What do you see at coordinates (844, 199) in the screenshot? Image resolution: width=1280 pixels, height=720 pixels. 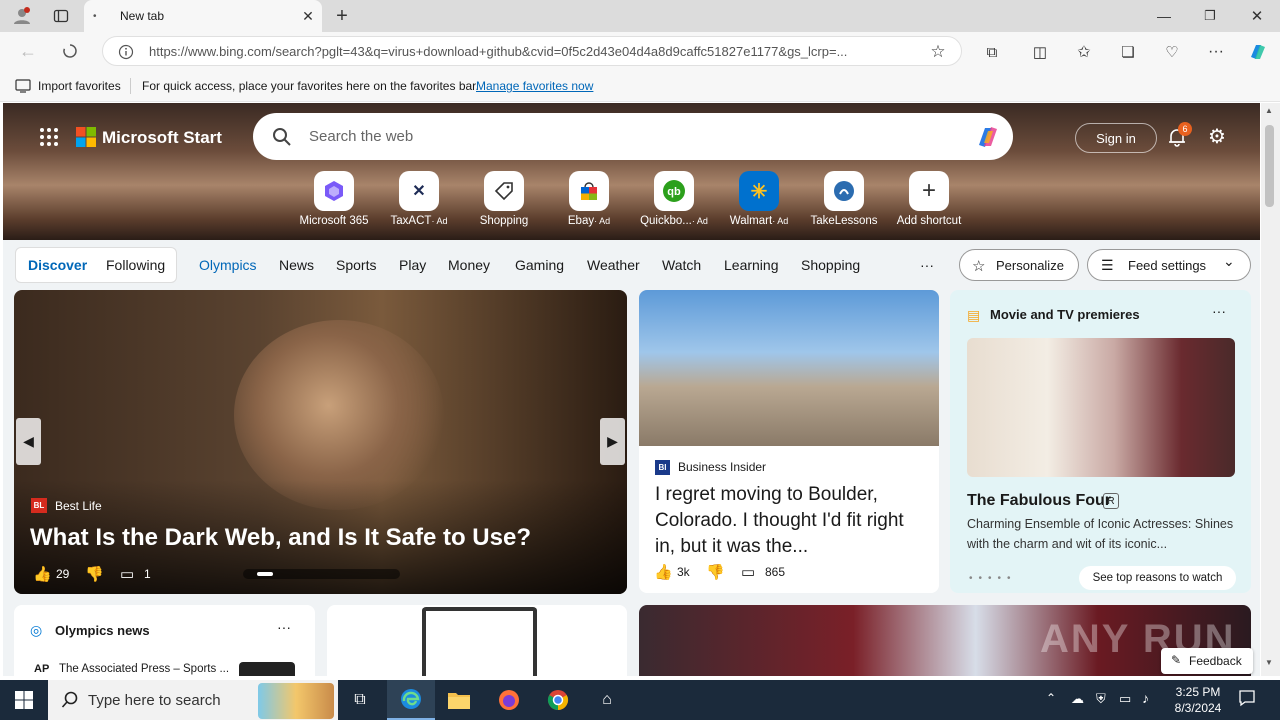 I see `shortcut-takelessons: TakeLessons` at bounding box center [844, 199].